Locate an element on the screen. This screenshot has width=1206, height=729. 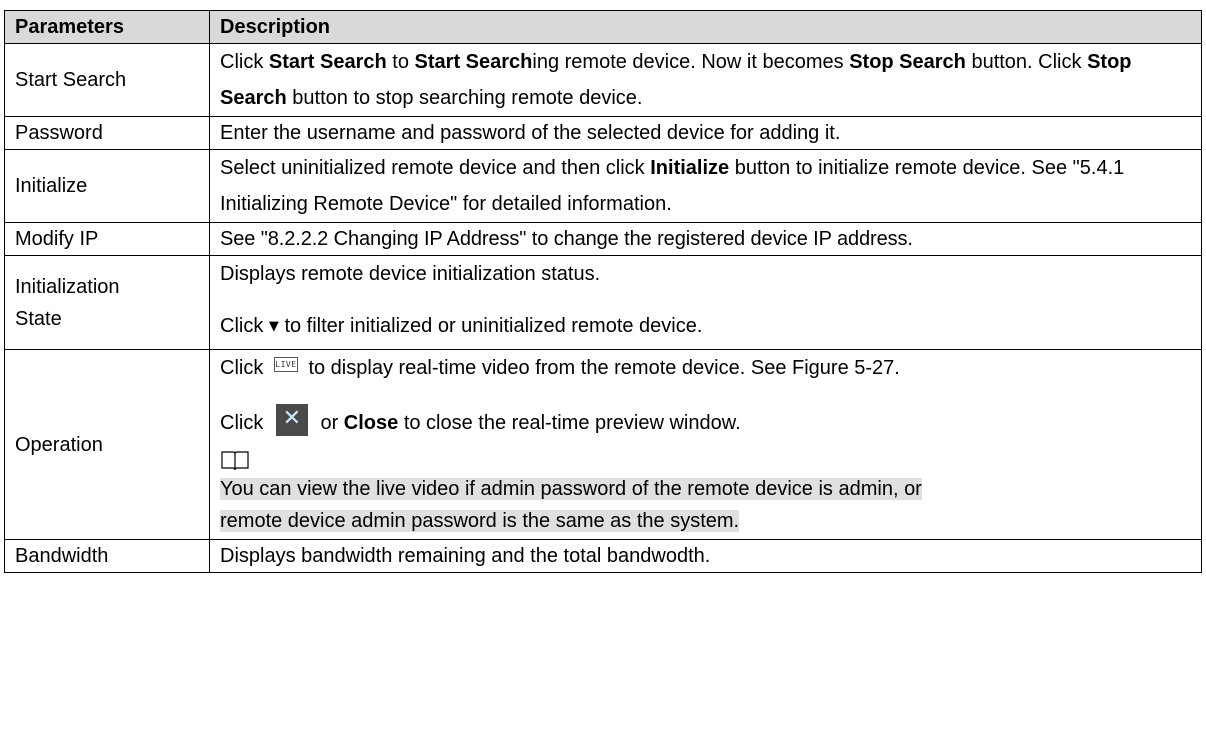
param-operation: Operation is located at coordinates (107, 444).